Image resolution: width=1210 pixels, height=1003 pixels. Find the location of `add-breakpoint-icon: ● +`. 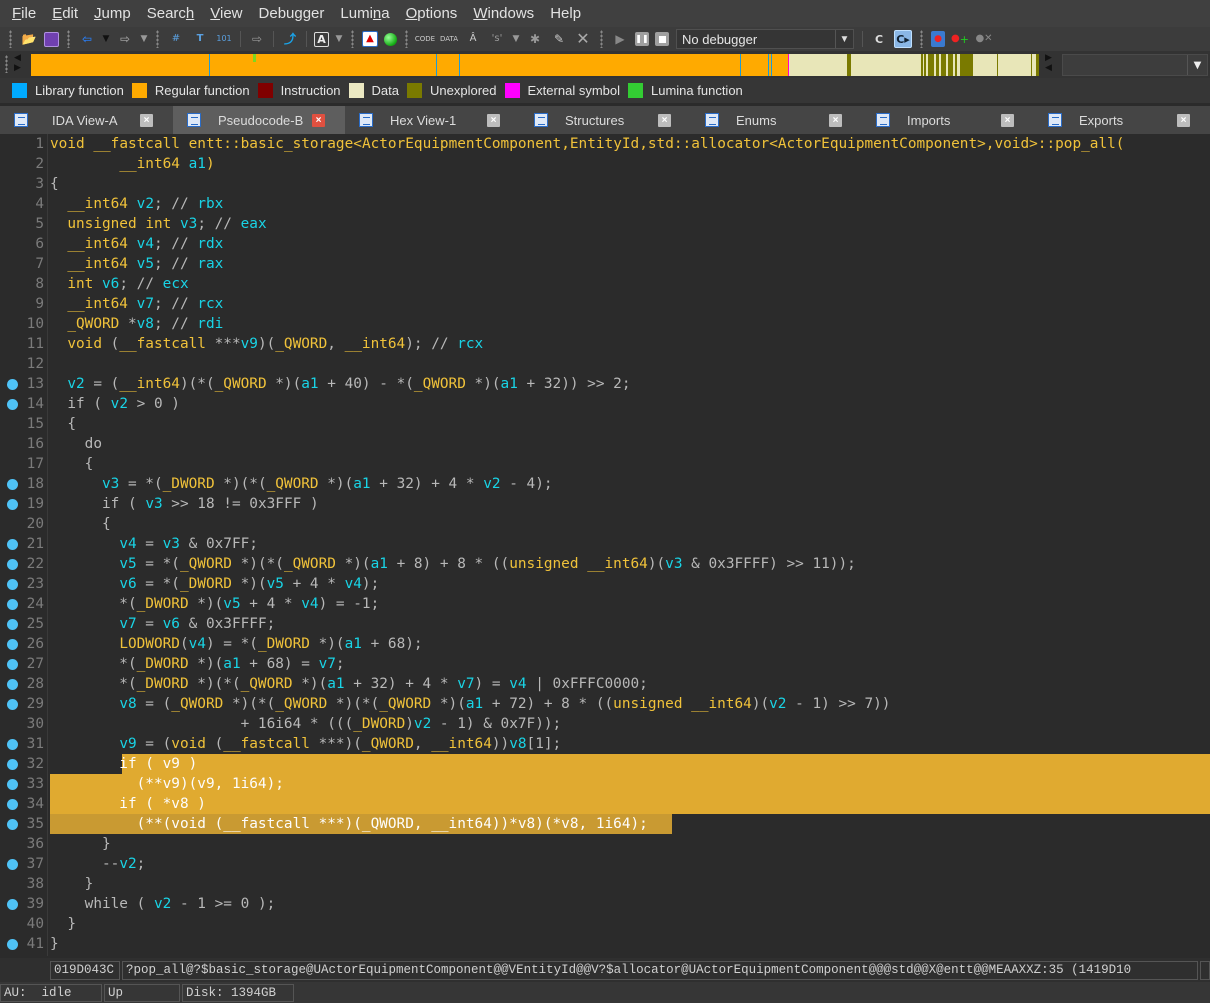

add-breakpoint-icon: ● + is located at coordinates (960, 39).